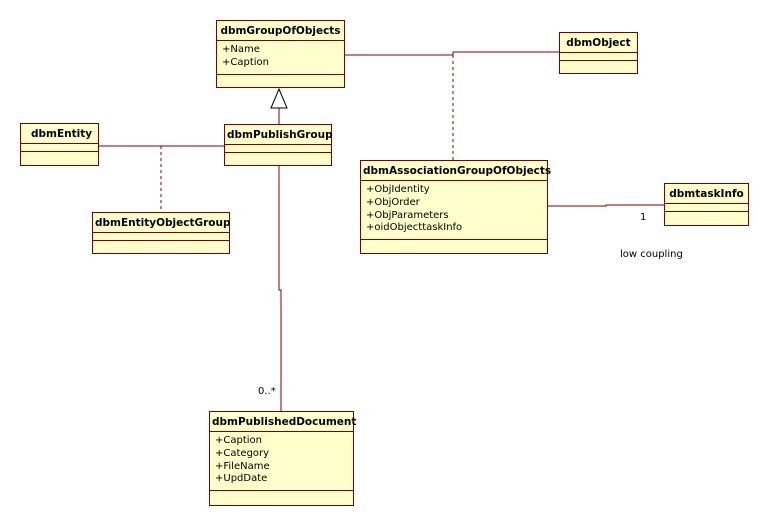 Image resolution: width=769 pixels, height=526 pixels. What do you see at coordinates (643, 217) in the screenshot?
I see `multiplicity-one-label: 1` at bounding box center [643, 217].